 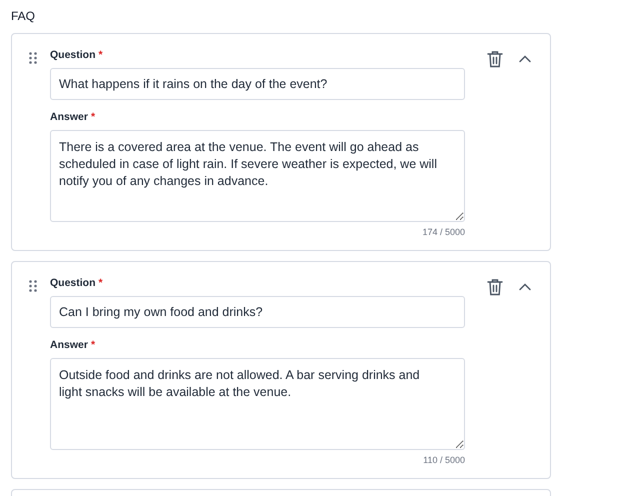 I want to click on answer-field: Outside food and drinks are not allowed. A bar serving drinks and light snacks will be available at the venue., so click(x=257, y=404).